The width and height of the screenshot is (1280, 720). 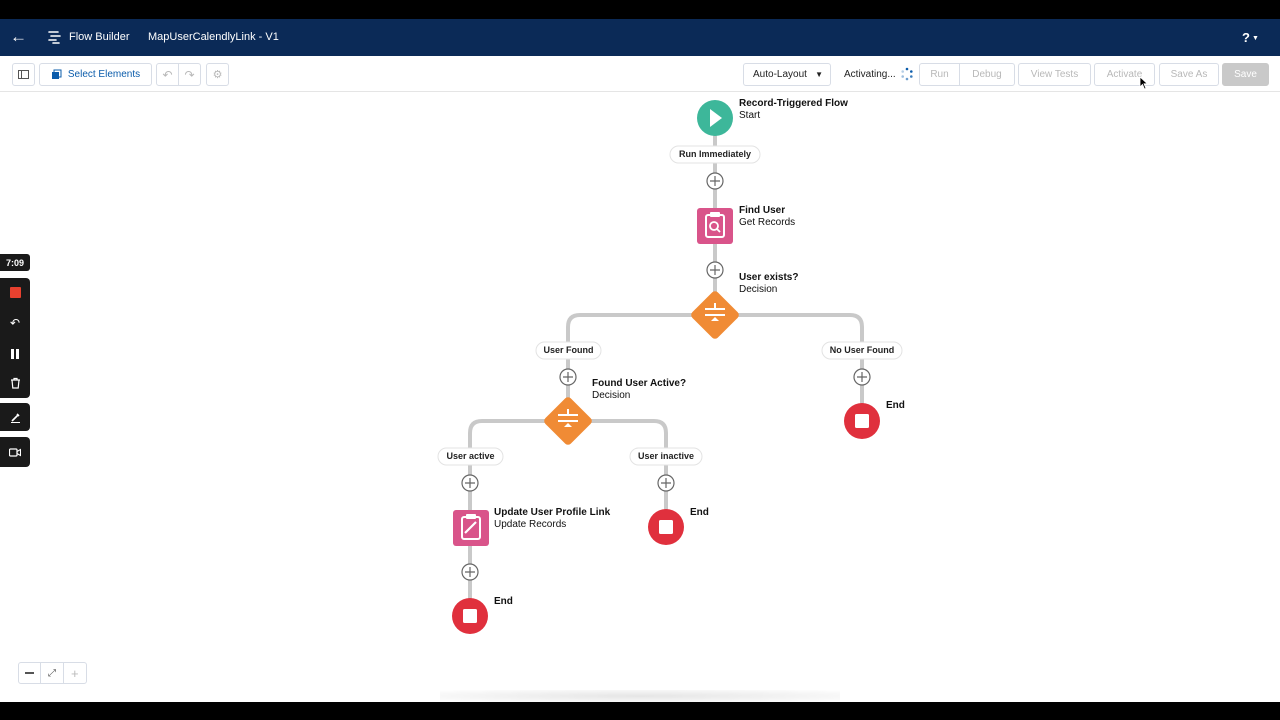 I want to click on save-label: Save, so click(x=1245, y=74).